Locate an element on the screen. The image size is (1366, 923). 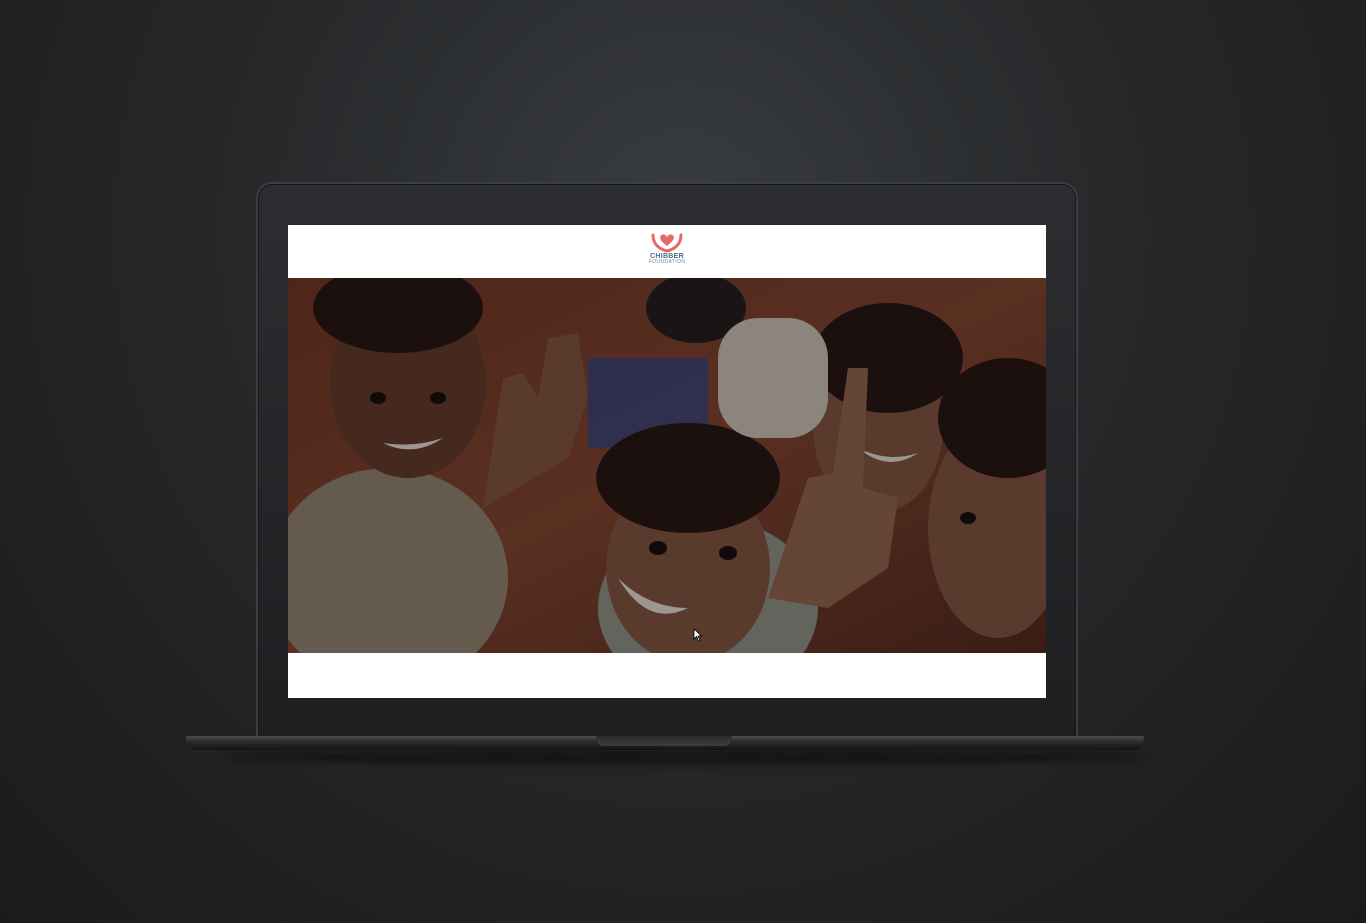
logo-subtitle: FOUNDATION is located at coordinates (667, 262).